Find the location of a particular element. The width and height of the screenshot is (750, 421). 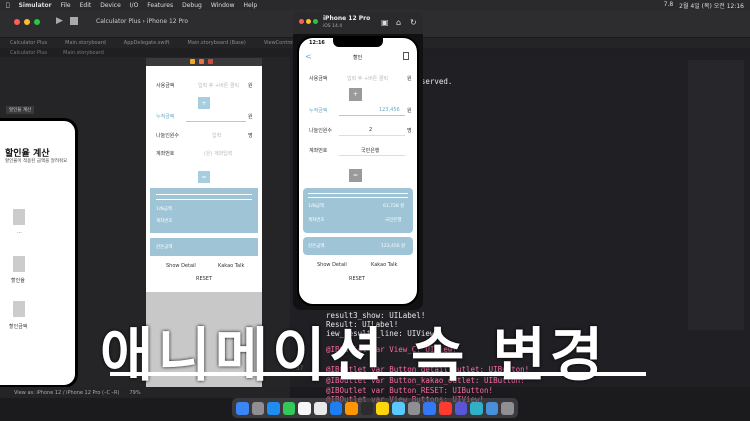

sb-equals-button: = is located at coordinates (204, 177).